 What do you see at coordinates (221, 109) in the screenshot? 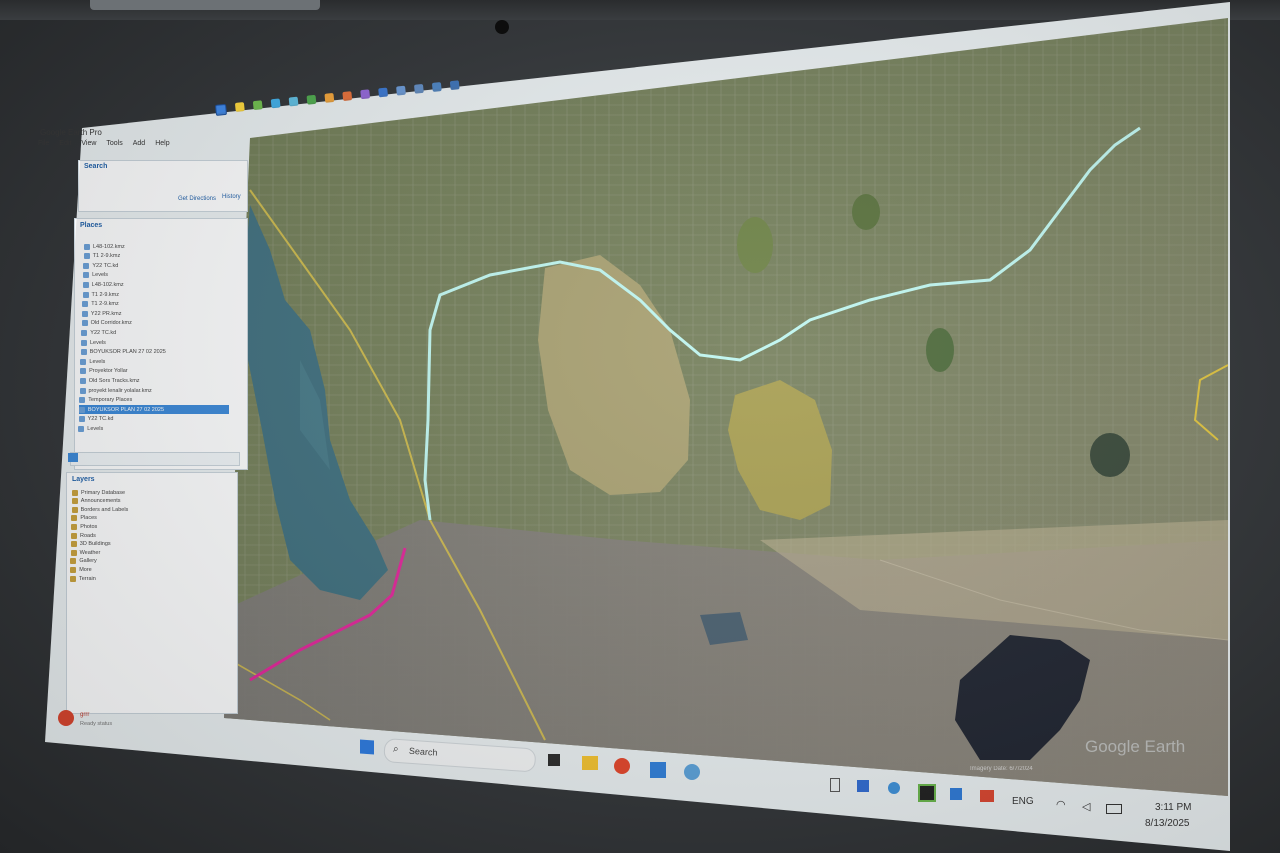
I see `sidebar-toggle-icon` at bounding box center [221, 109].